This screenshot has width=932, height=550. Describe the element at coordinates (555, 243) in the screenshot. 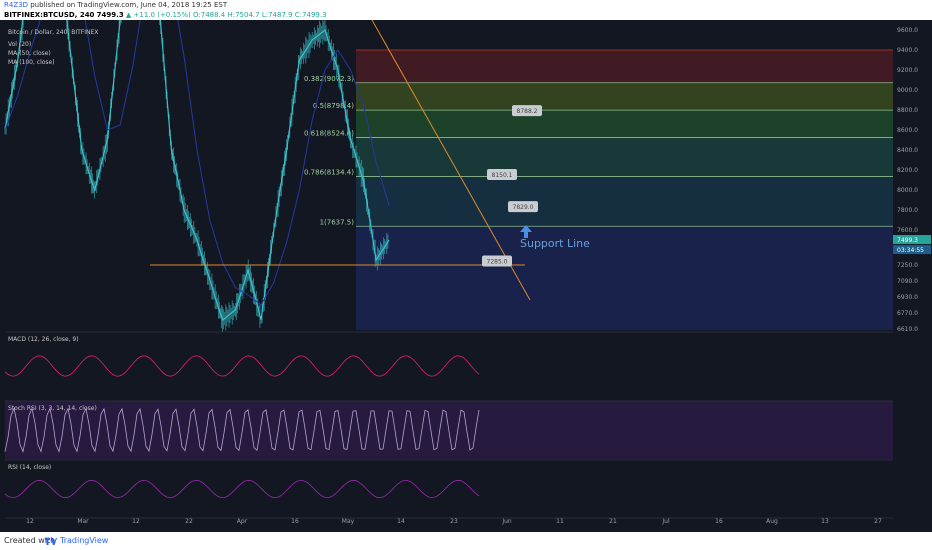

I see `support-line-label: Support Line` at that location.